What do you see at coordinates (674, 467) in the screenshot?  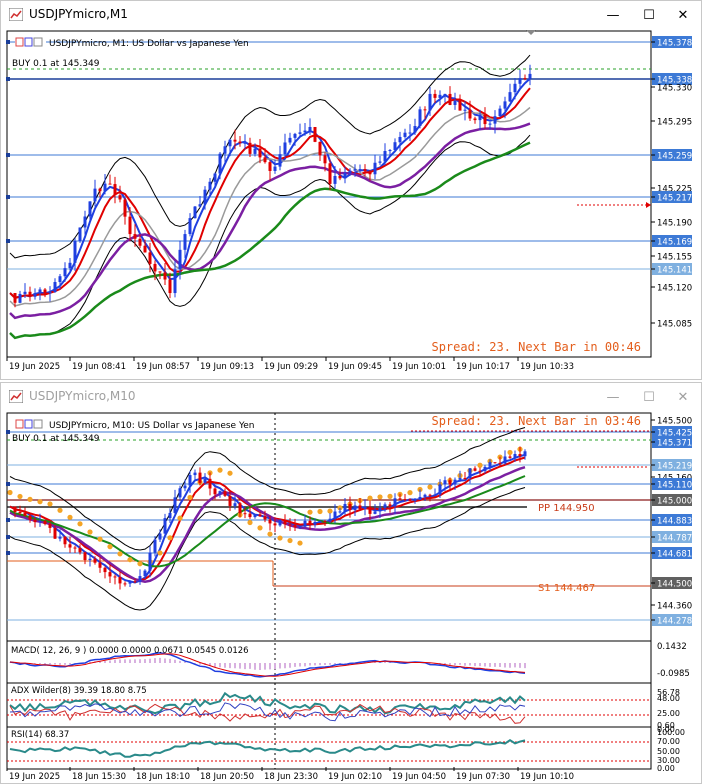 I see `price-label: 145.219` at bounding box center [674, 467].